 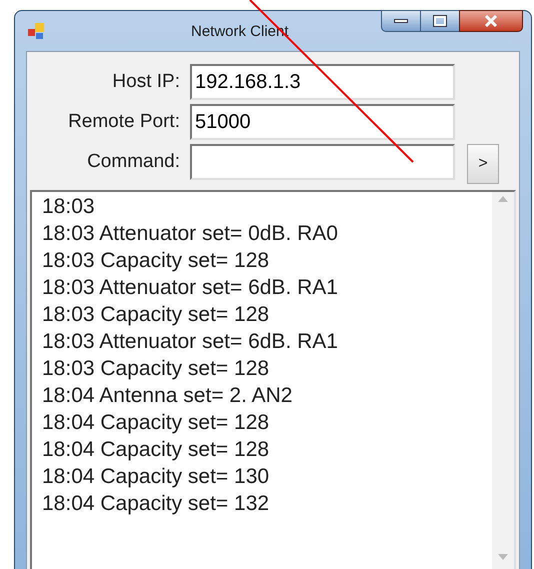 What do you see at coordinates (156, 504) in the screenshot?
I see `log-line: 18:04 Capacity set= 132` at bounding box center [156, 504].